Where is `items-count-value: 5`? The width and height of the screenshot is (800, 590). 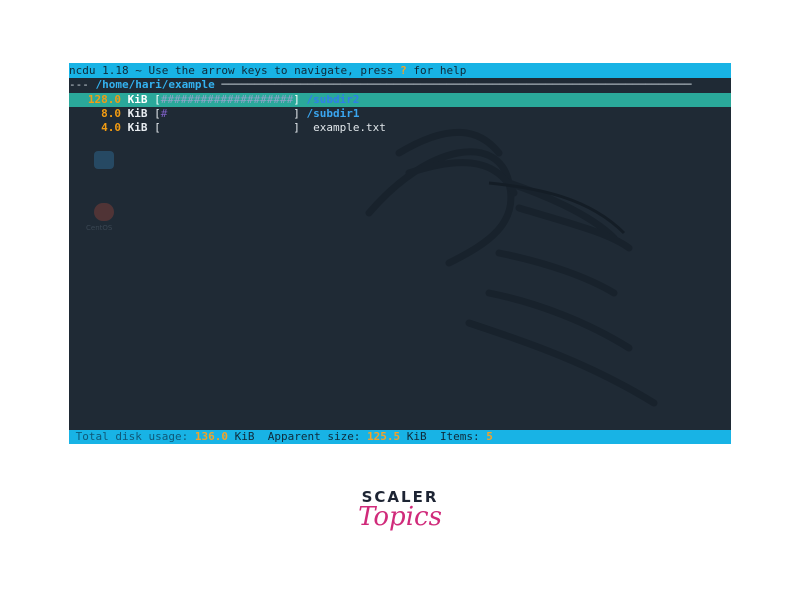 items-count-value: 5 is located at coordinates (489, 436).